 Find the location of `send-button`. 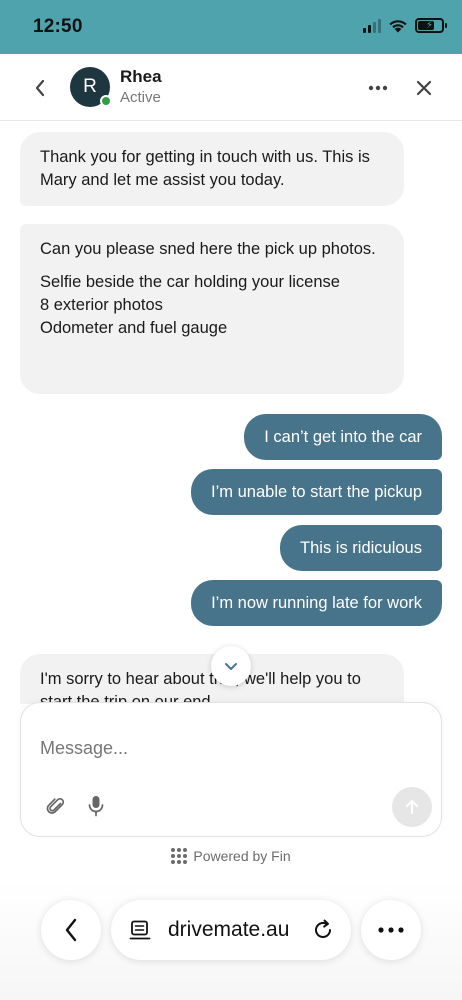

send-button is located at coordinates (412, 807).